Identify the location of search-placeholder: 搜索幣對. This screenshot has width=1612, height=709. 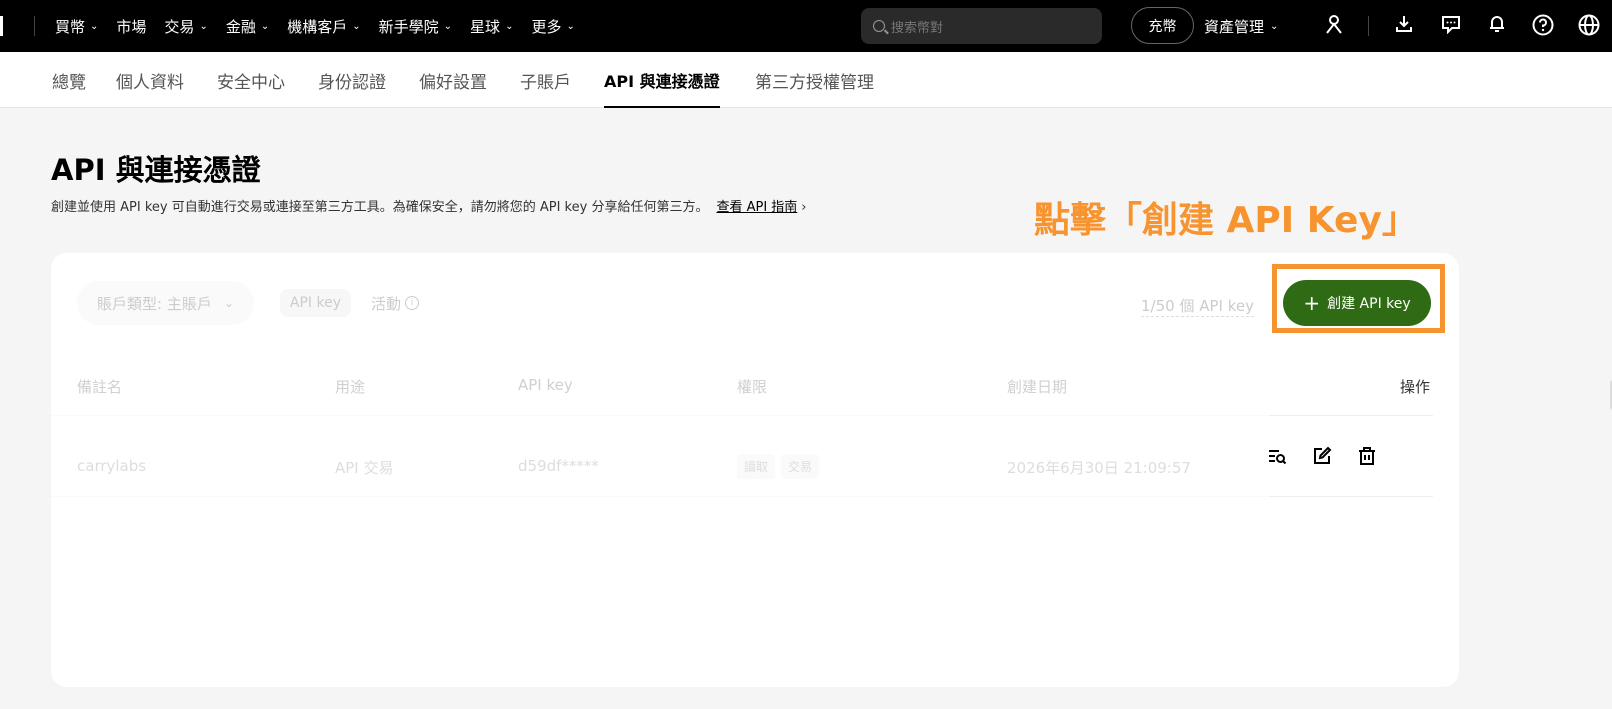
(917, 28).